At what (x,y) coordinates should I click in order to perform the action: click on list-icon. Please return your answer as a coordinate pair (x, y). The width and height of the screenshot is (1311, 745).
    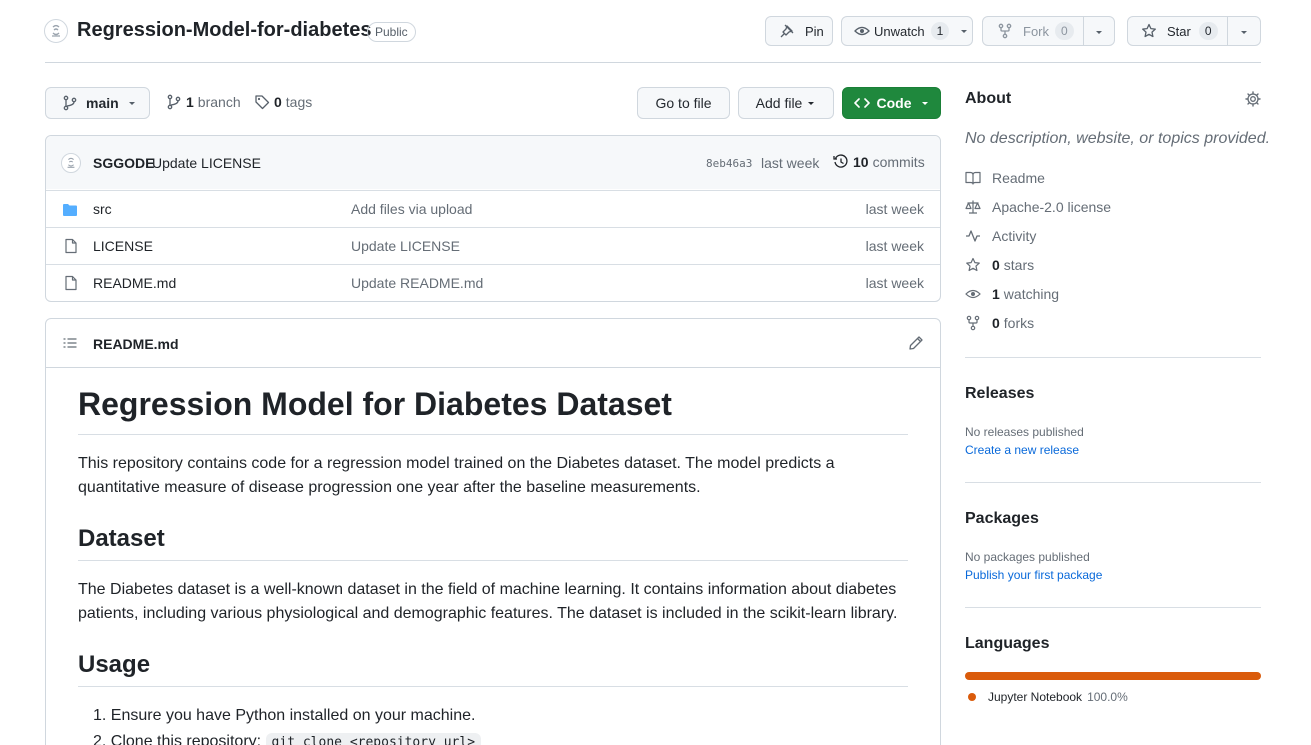
    Looking at the image, I should click on (70, 343).